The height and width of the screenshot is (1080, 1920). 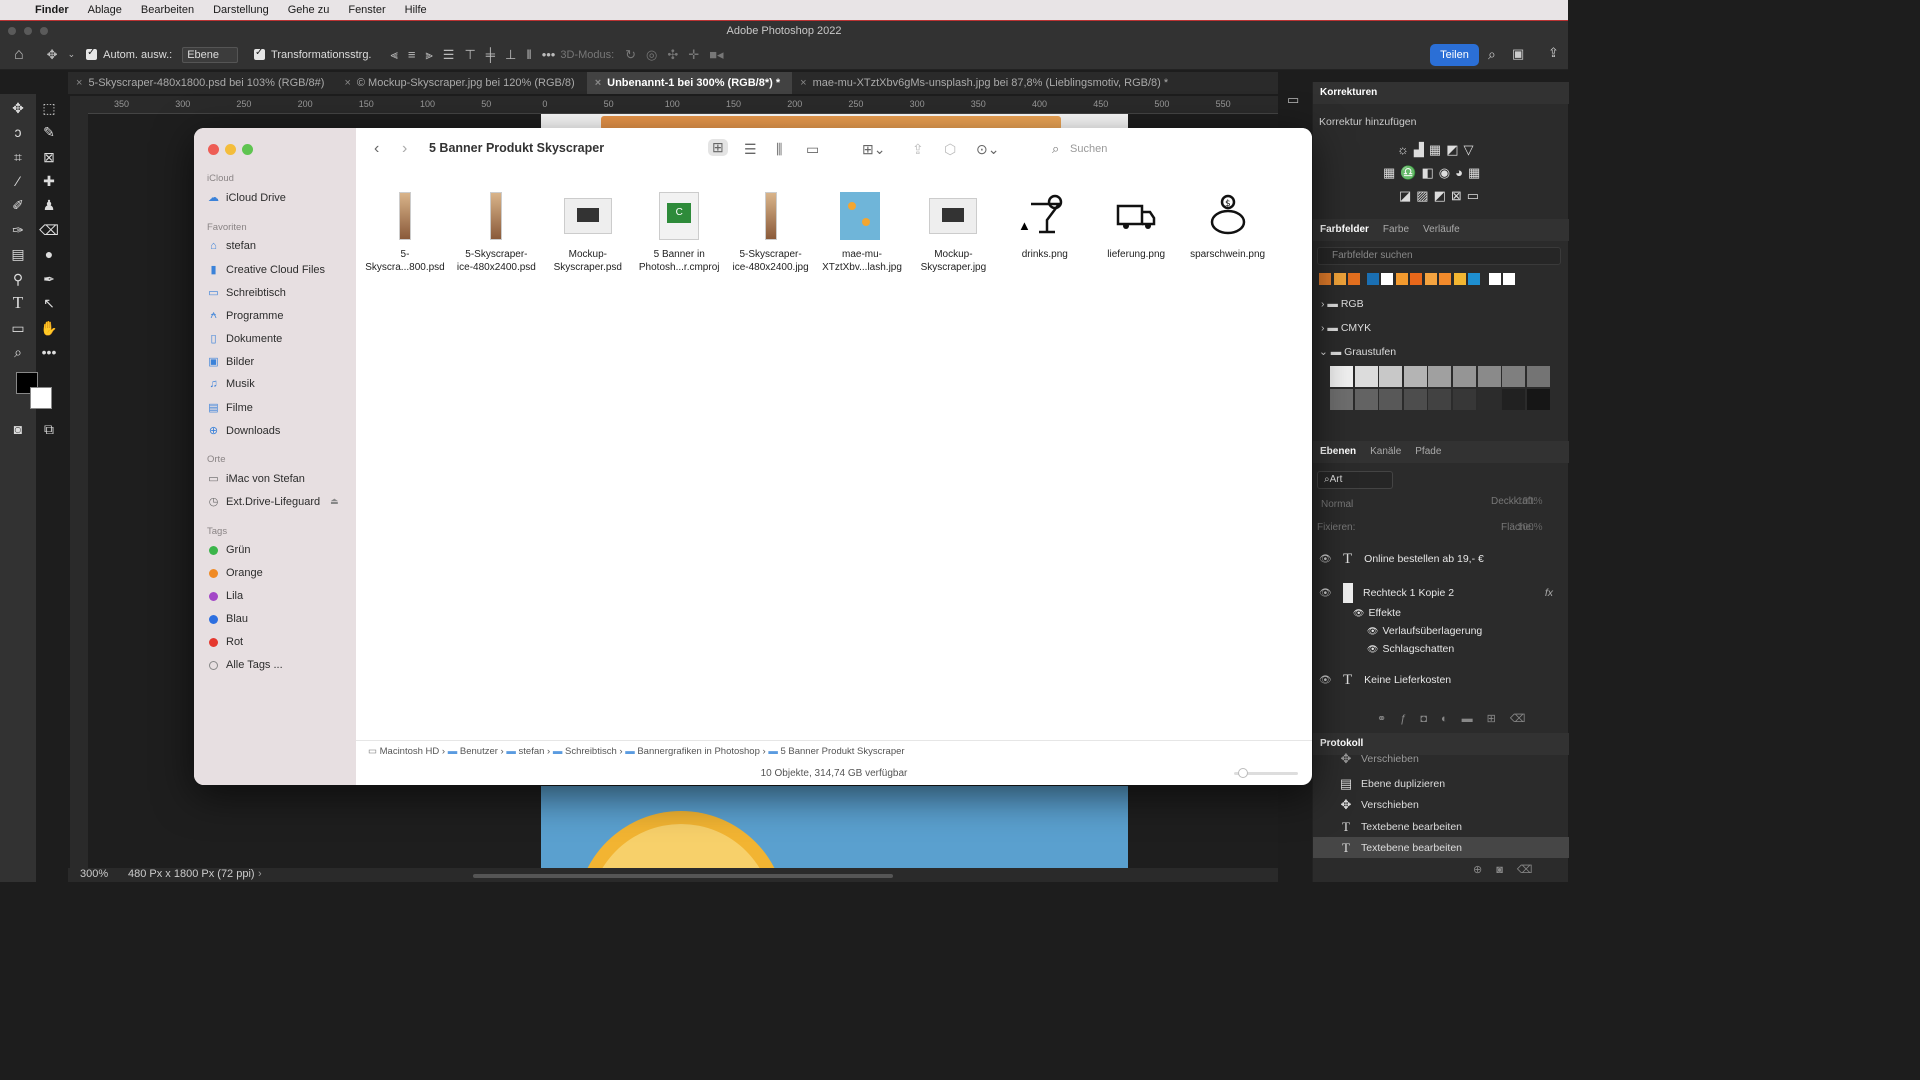 What do you see at coordinates (549, 54) in the screenshot?
I see `more-options-icon: •••` at bounding box center [549, 54].